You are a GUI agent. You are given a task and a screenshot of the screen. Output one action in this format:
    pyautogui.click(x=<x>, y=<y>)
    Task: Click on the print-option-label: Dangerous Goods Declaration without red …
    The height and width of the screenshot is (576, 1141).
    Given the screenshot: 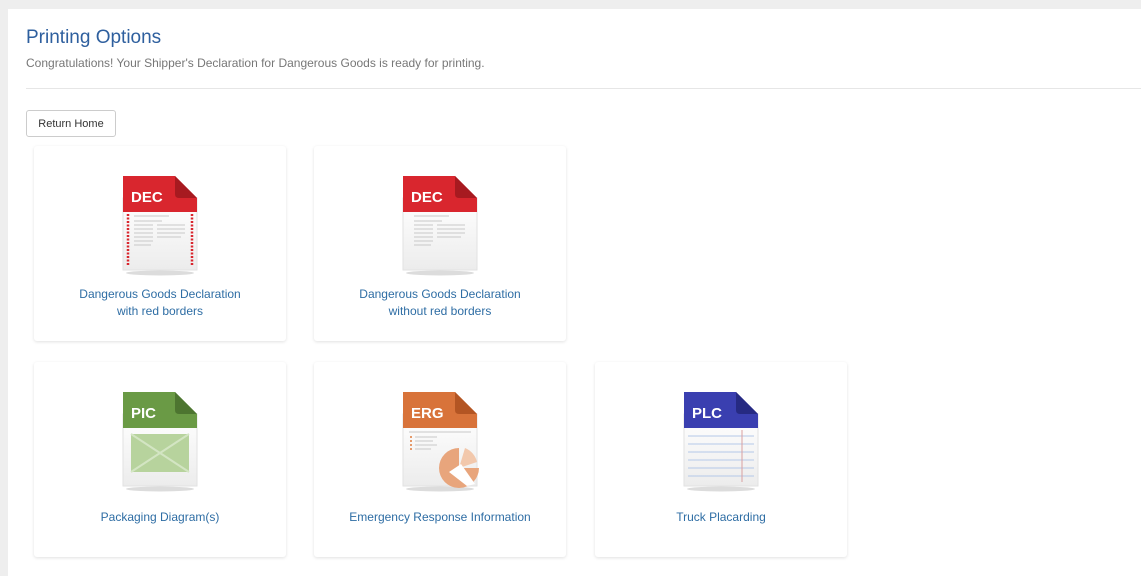 What is the action you would take?
    pyautogui.click(x=440, y=302)
    